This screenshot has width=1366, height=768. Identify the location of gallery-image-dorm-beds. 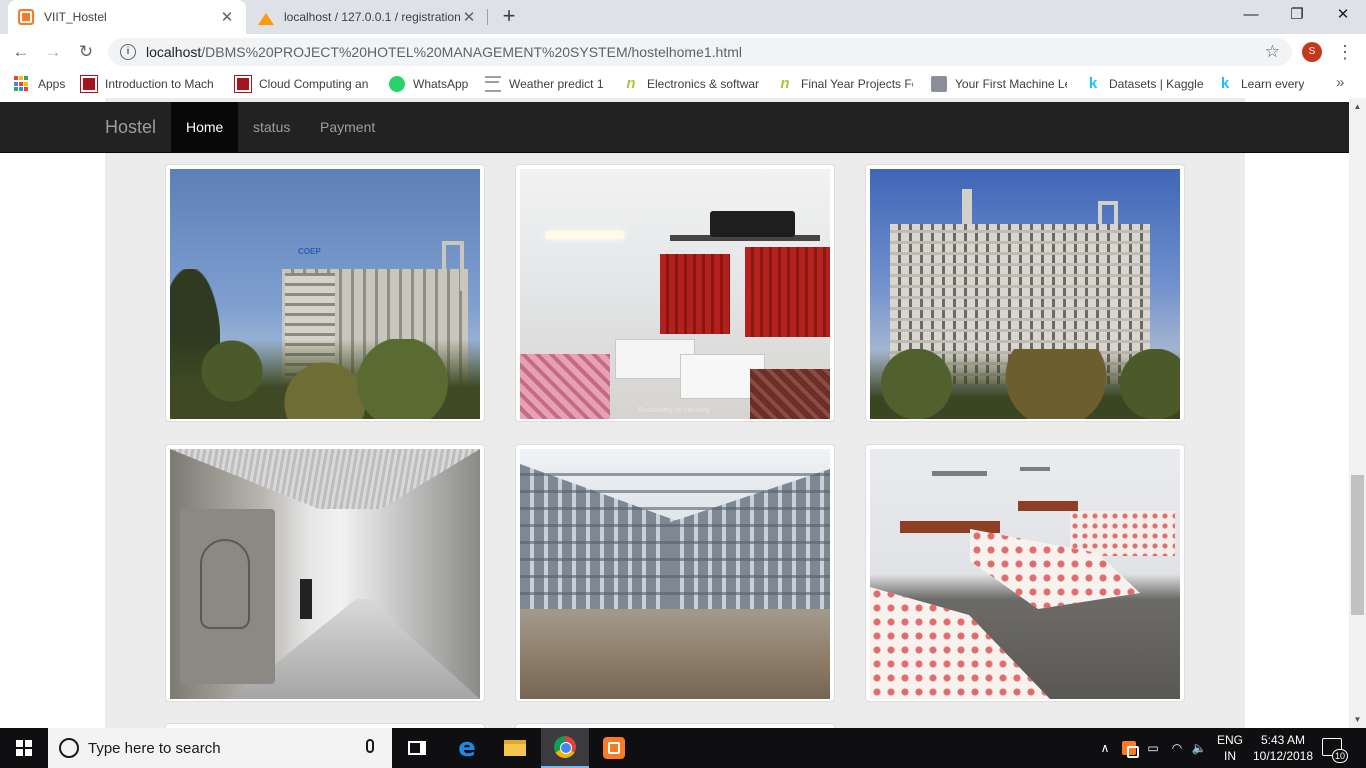
(1025, 573).